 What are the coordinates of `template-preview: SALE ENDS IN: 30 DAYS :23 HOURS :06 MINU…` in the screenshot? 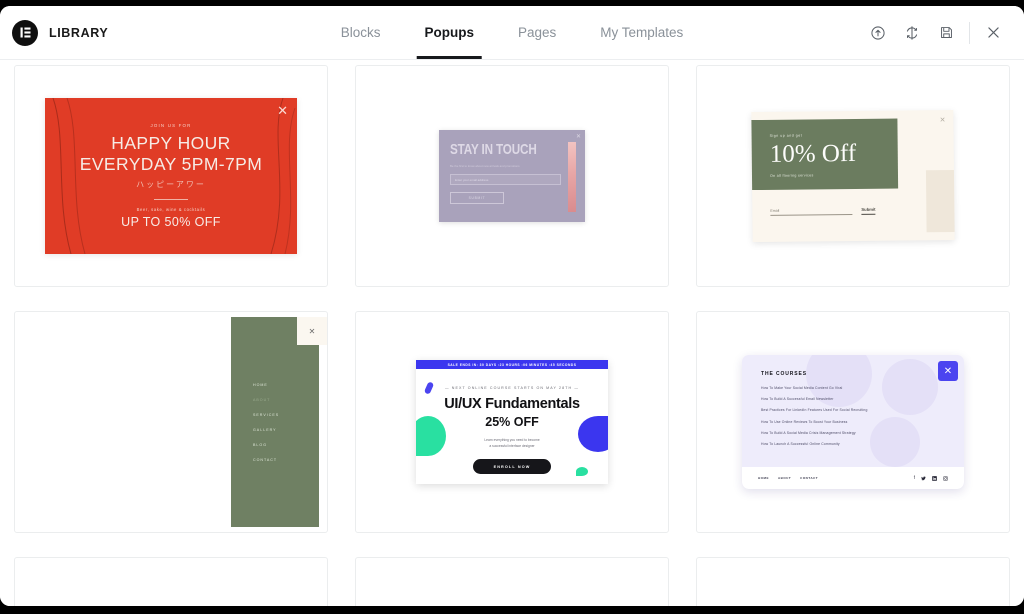 It's located at (512, 422).